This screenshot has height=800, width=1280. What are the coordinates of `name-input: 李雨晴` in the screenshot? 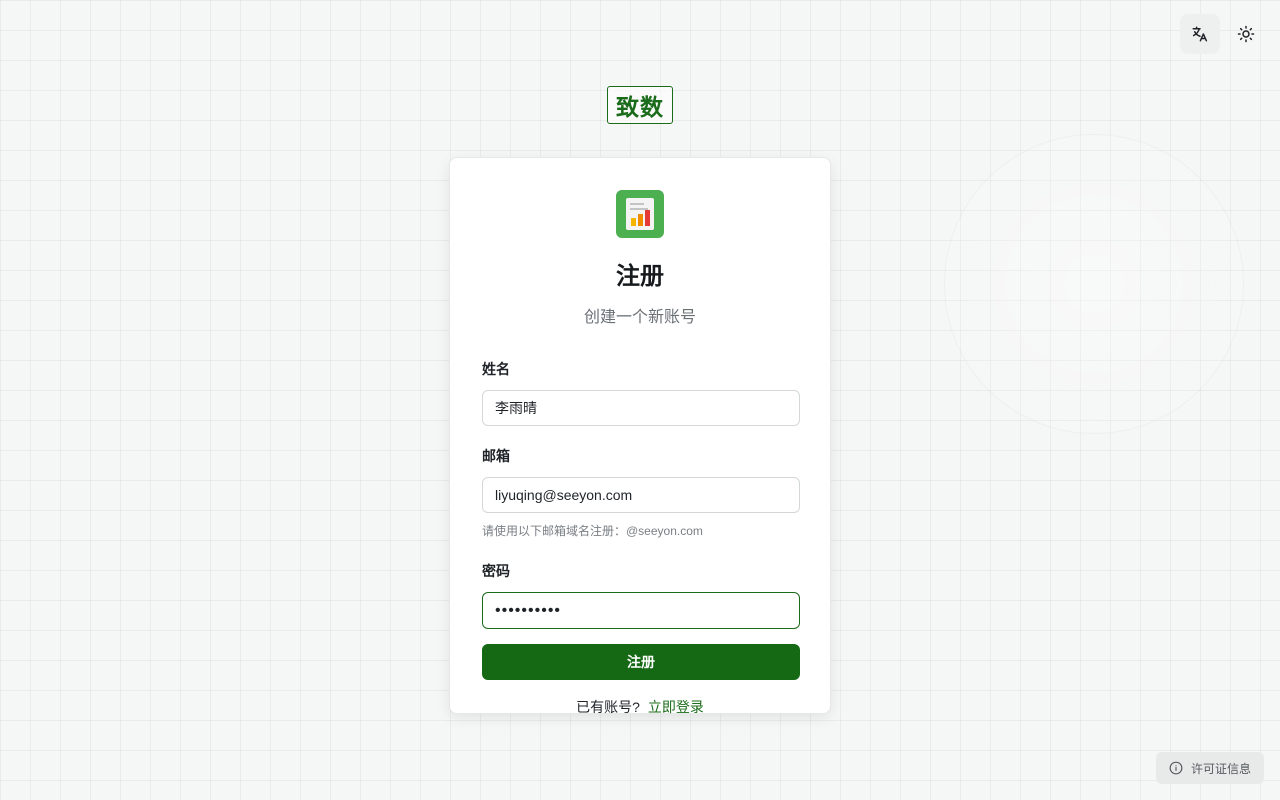 It's located at (641, 408).